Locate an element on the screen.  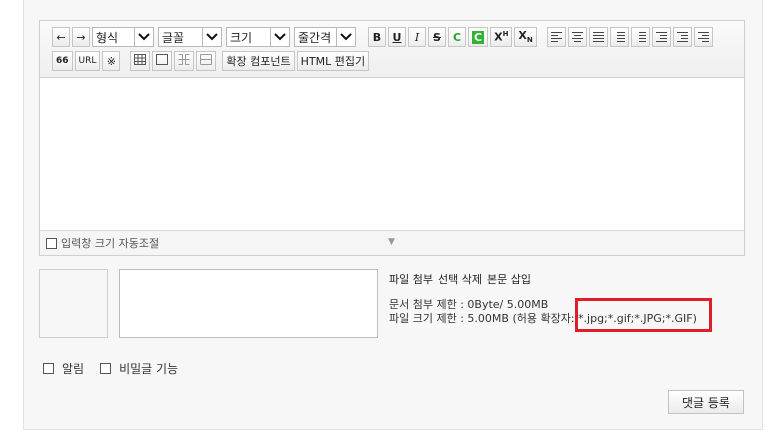
superscript-icon: XH is located at coordinates (501, 37).